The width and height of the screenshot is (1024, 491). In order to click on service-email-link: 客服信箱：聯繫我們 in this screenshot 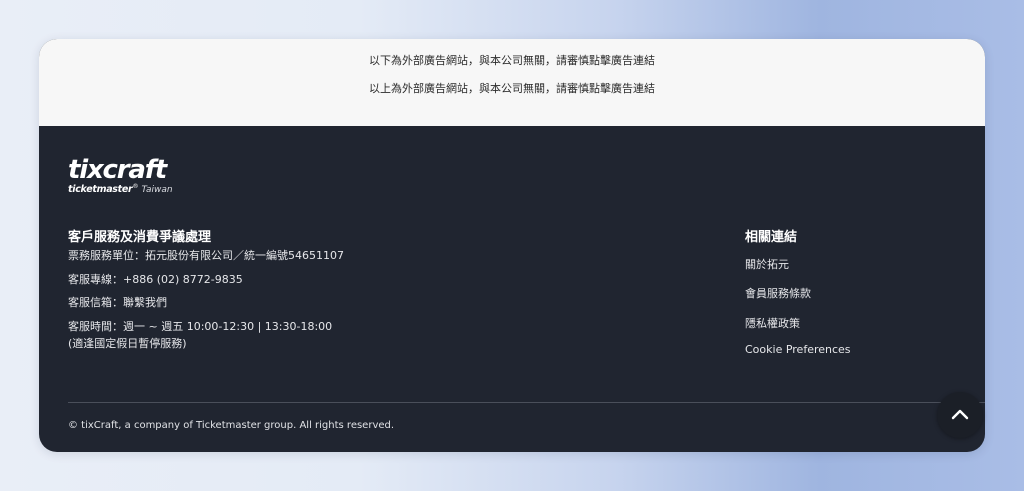, I will do `click(117, 303)`.